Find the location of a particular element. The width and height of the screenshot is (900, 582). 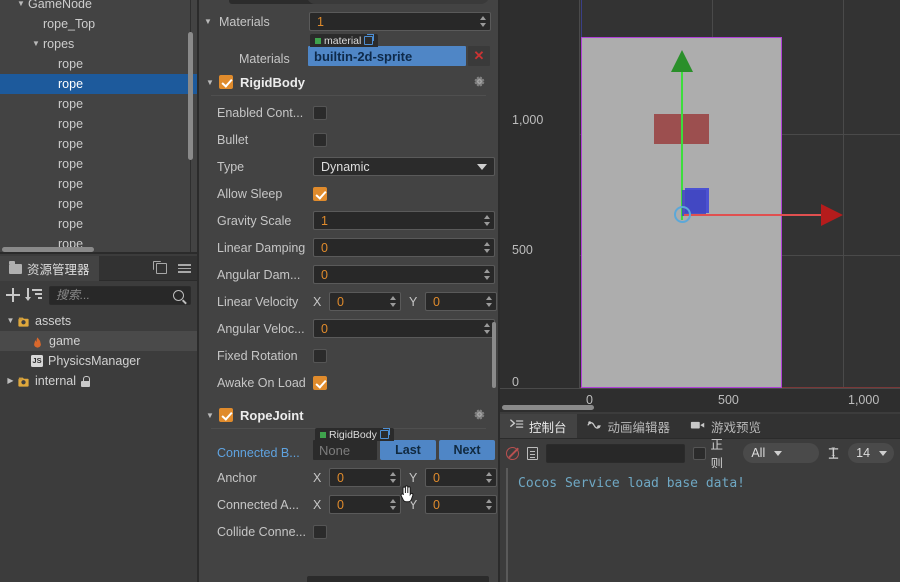

ropejoint-field-connected-a-y: 0 is located at coordinates (461, 504).